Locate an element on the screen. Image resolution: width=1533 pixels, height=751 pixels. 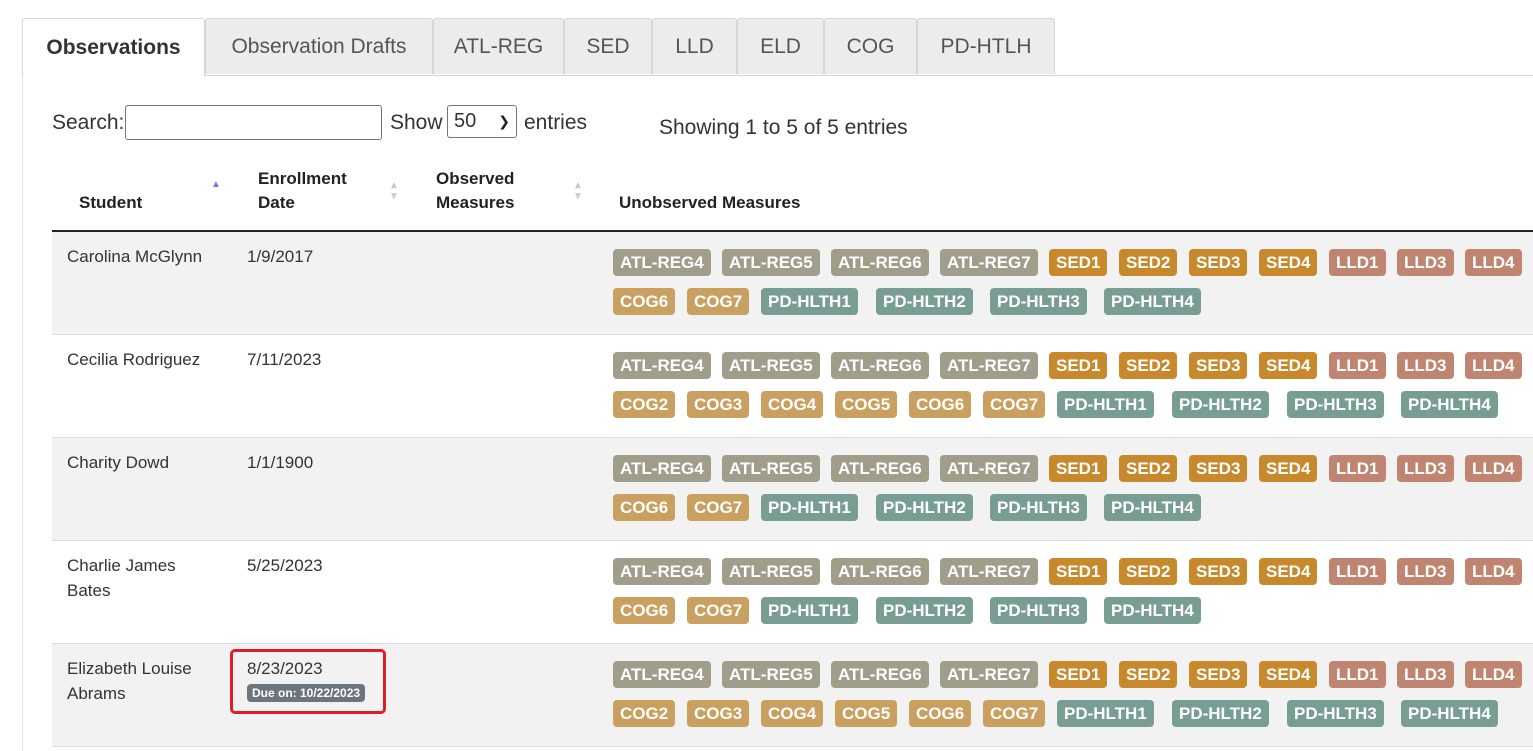
sort-asc-icon: ▲ is located at coordinates (216, 184).